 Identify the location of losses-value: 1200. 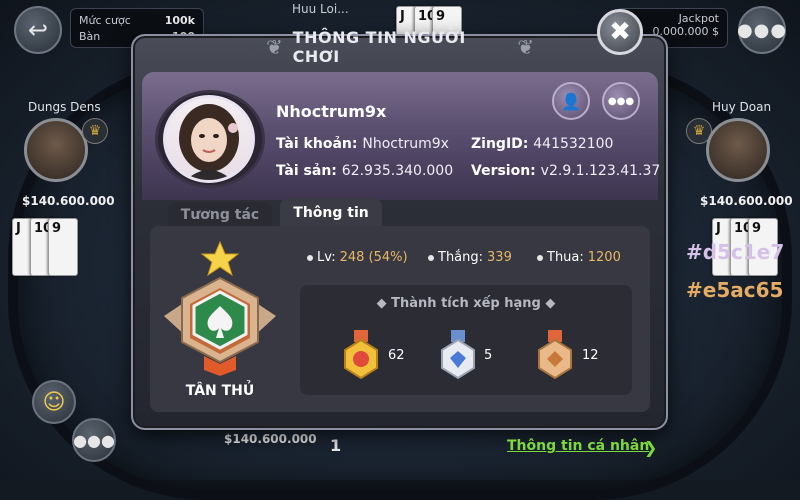
(604, 257).